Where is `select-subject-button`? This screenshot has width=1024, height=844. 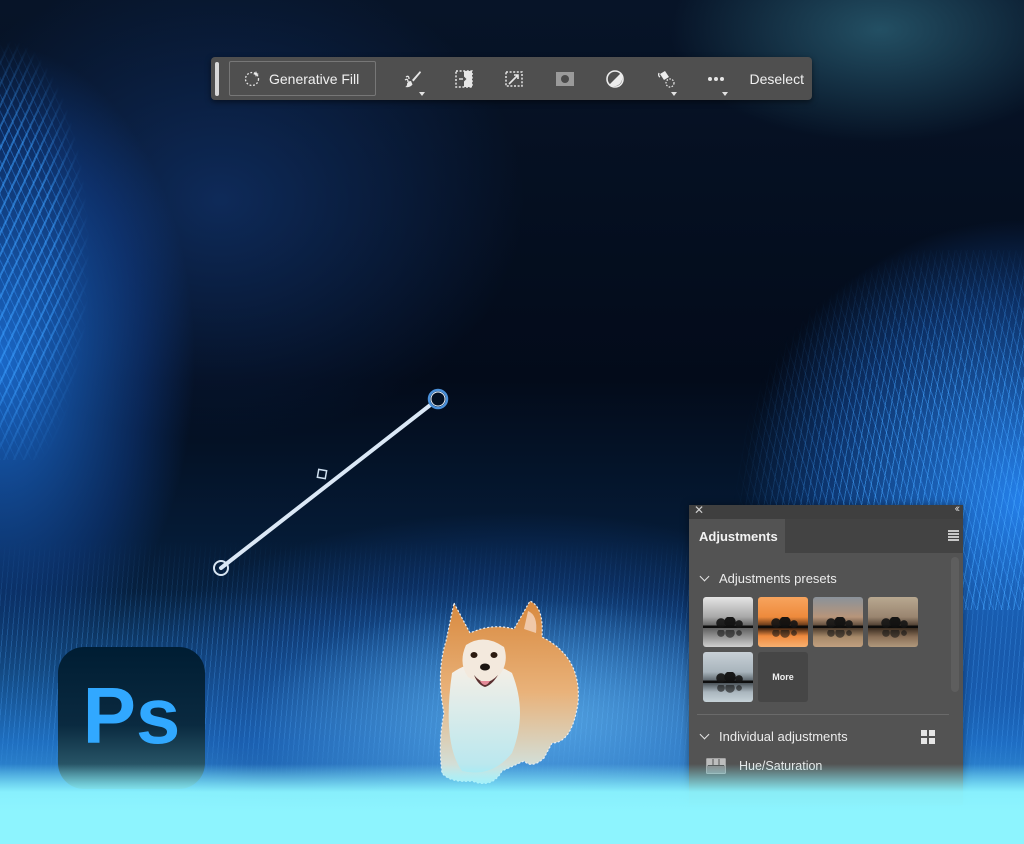 select-subject-button is located at coordinates (464, 78).